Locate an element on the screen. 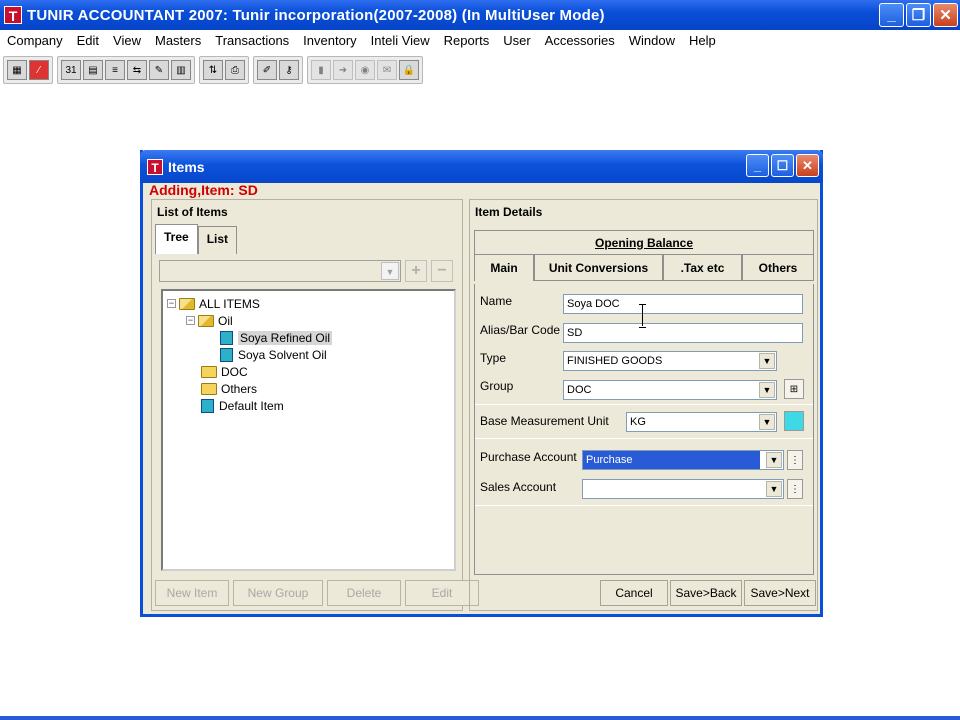  tree-node-doc: DOC is located at coordinates (310, 371).